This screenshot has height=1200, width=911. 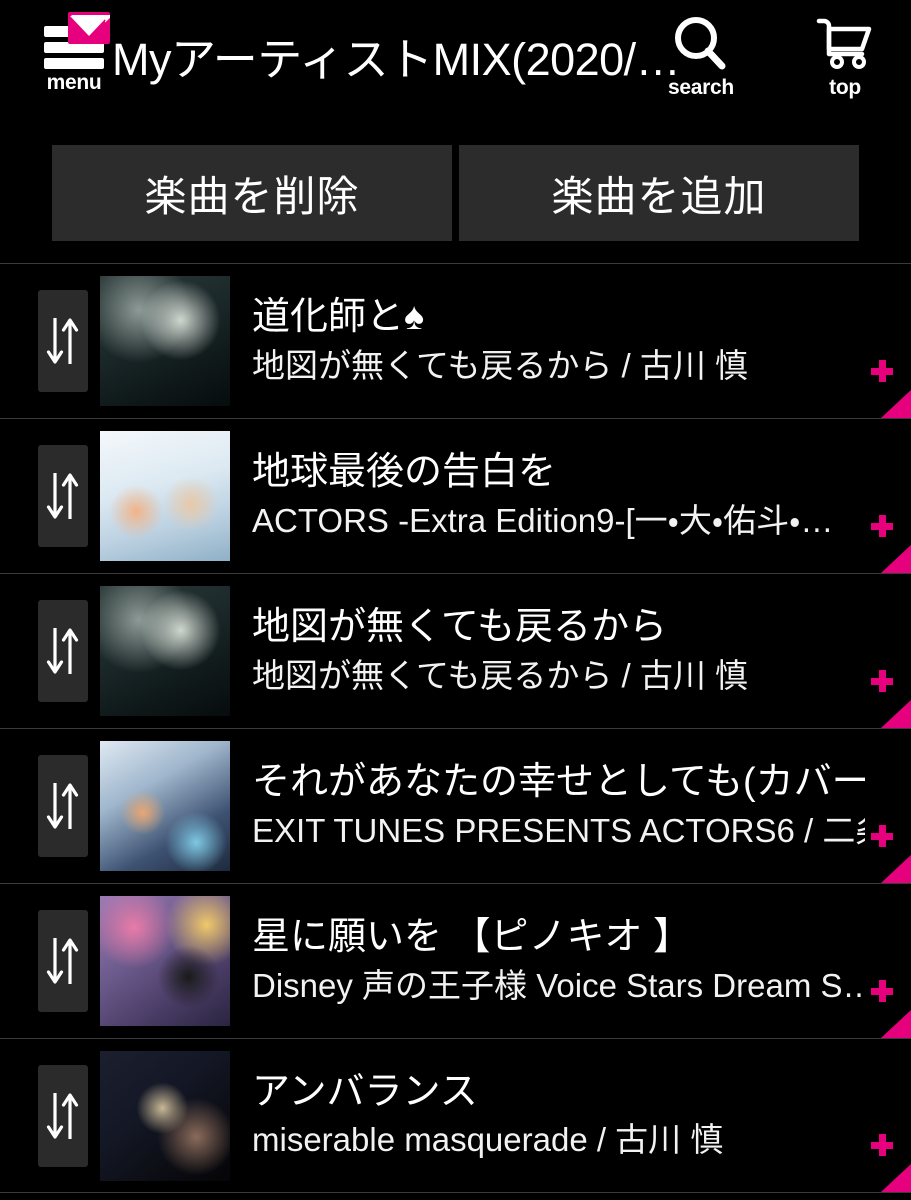 I want to click on song-row-6: アンバランス miserable masquerade / 古川 慎, so click(x=455, y=1115).